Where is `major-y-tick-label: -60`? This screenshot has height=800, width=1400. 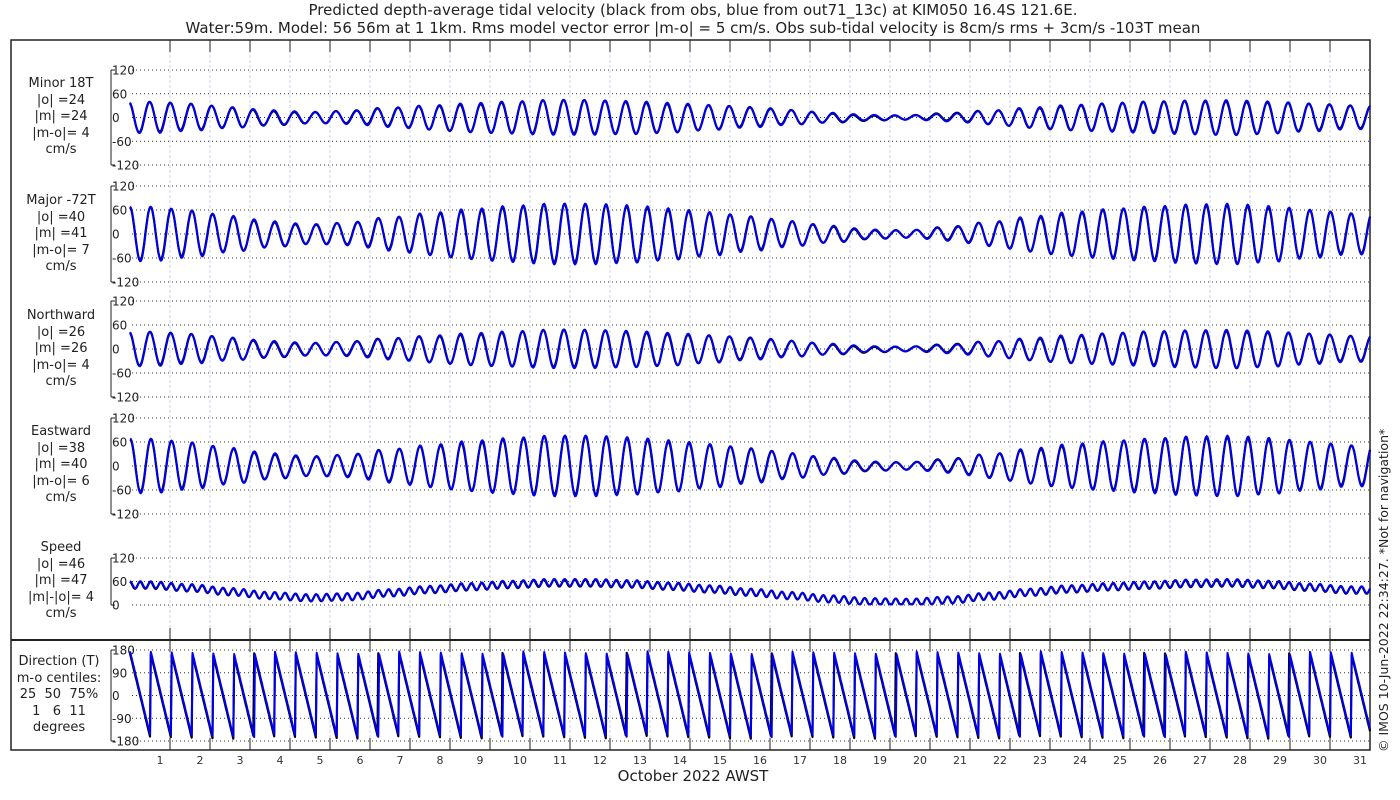 major-y-tick-label: -60 is located at coordinates (122, 259).